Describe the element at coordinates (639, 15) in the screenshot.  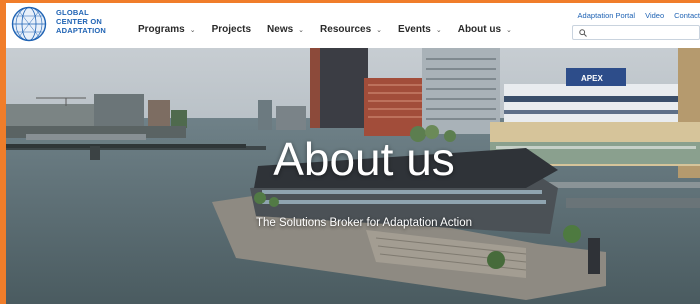
I see `utility-links: Adaptation Portal Video Contact` at that location.